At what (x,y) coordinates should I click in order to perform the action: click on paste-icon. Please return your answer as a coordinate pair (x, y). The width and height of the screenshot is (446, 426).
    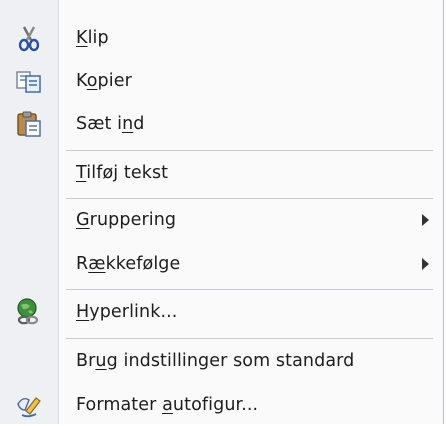
    Looking at the image, I should click on (29, 124).